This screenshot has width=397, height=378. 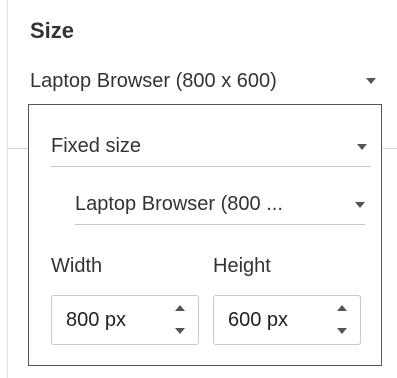 I want to click on height-increment-button, so click(x=342, y=308).